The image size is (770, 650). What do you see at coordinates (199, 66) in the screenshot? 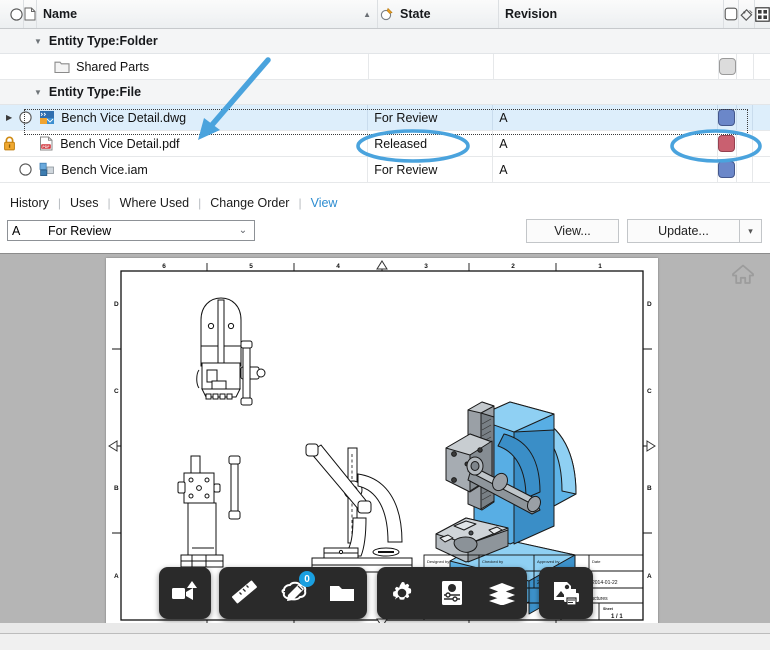
I see `row-name-cell: Shared Parts` at bounding box center [199, 66].